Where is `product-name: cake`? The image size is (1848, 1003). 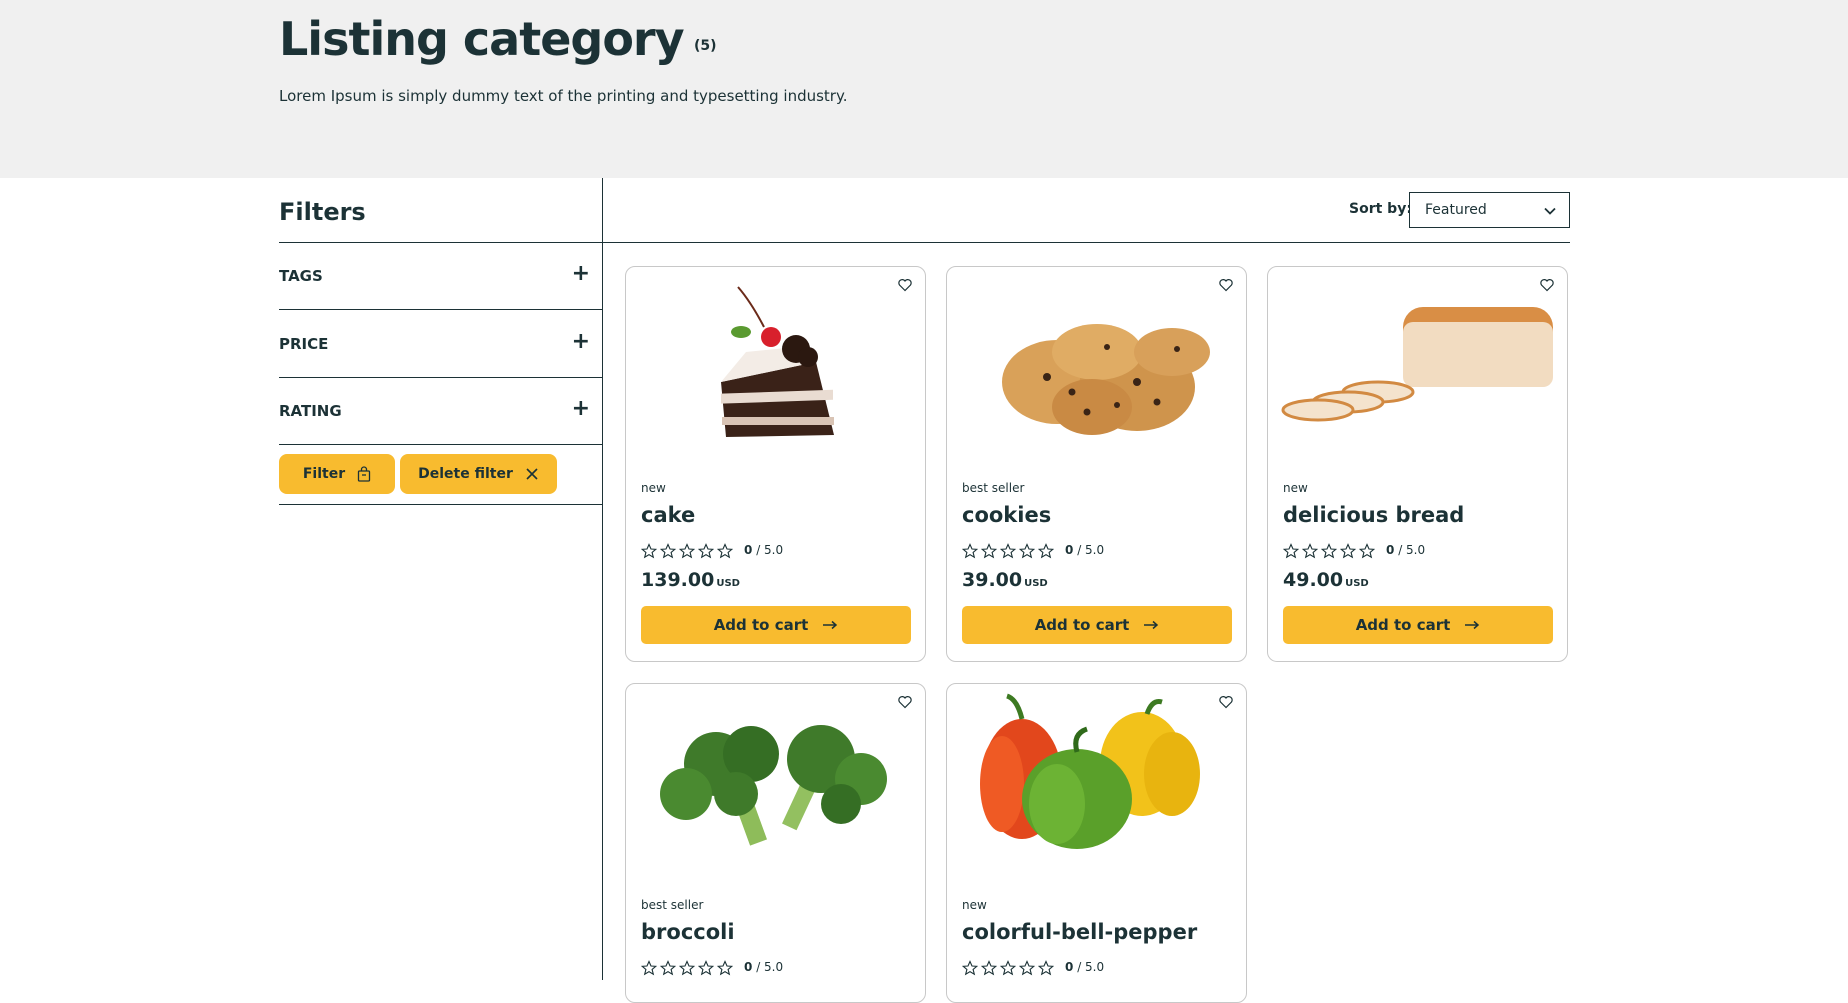 product-name: cake is located at coordinates (668, 515).